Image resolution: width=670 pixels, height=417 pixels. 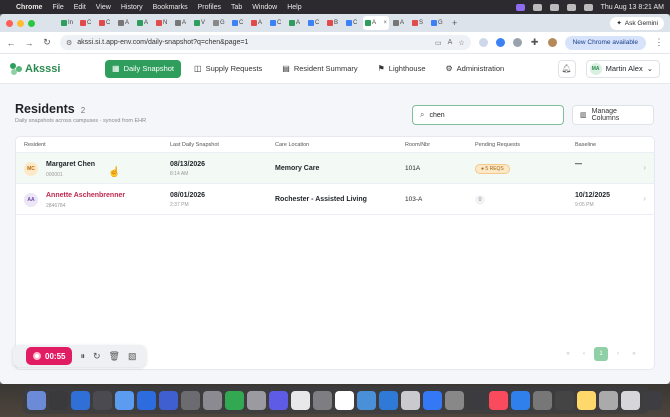 I want to click on chrome-update-button: New Chrome available, so click(x=605, y=42).